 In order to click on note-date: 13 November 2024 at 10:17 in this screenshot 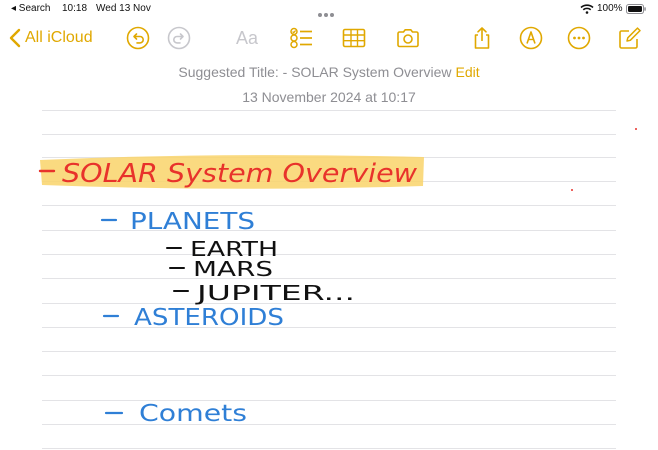, I will do `click(329, 97)`.